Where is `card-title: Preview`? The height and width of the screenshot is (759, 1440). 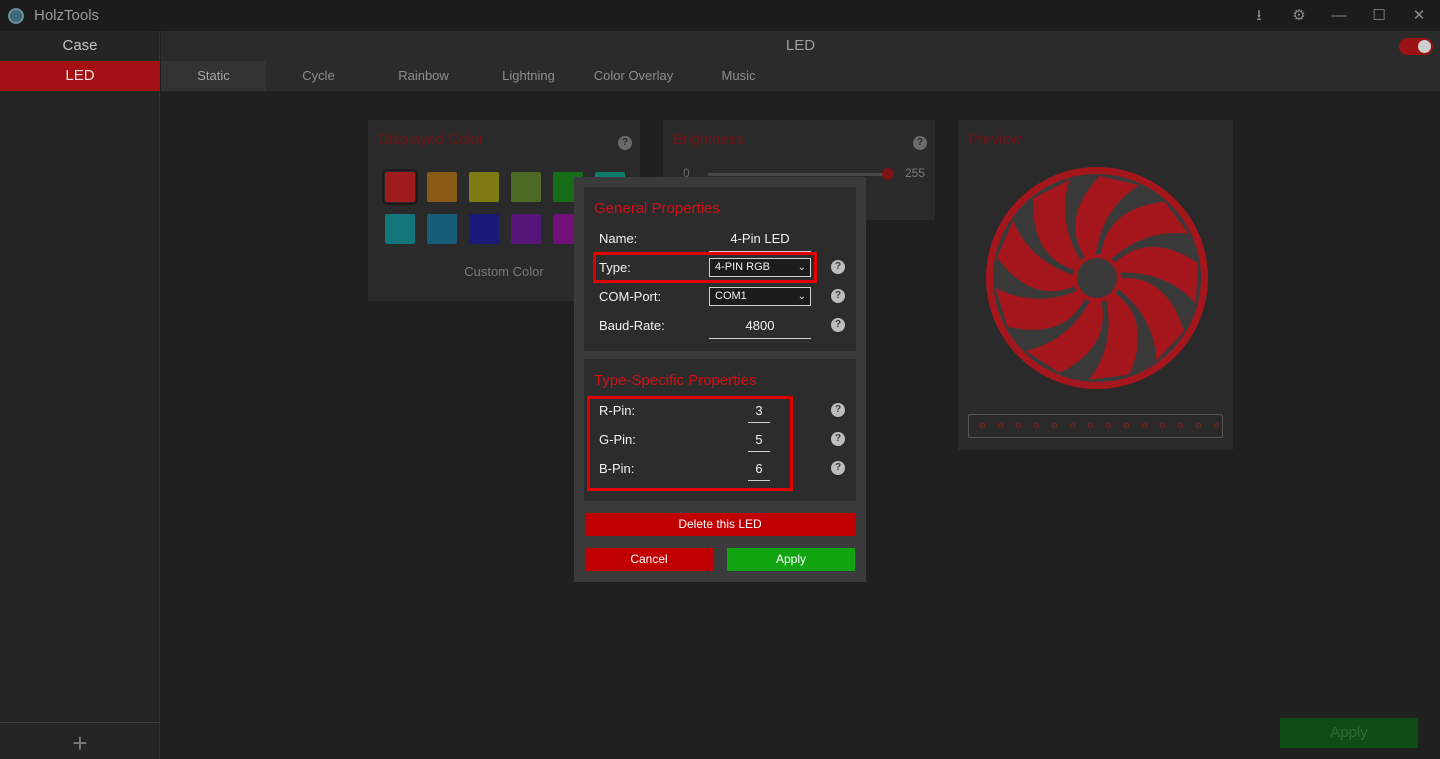 card-title: Preview is located at coordinates (995, 139).